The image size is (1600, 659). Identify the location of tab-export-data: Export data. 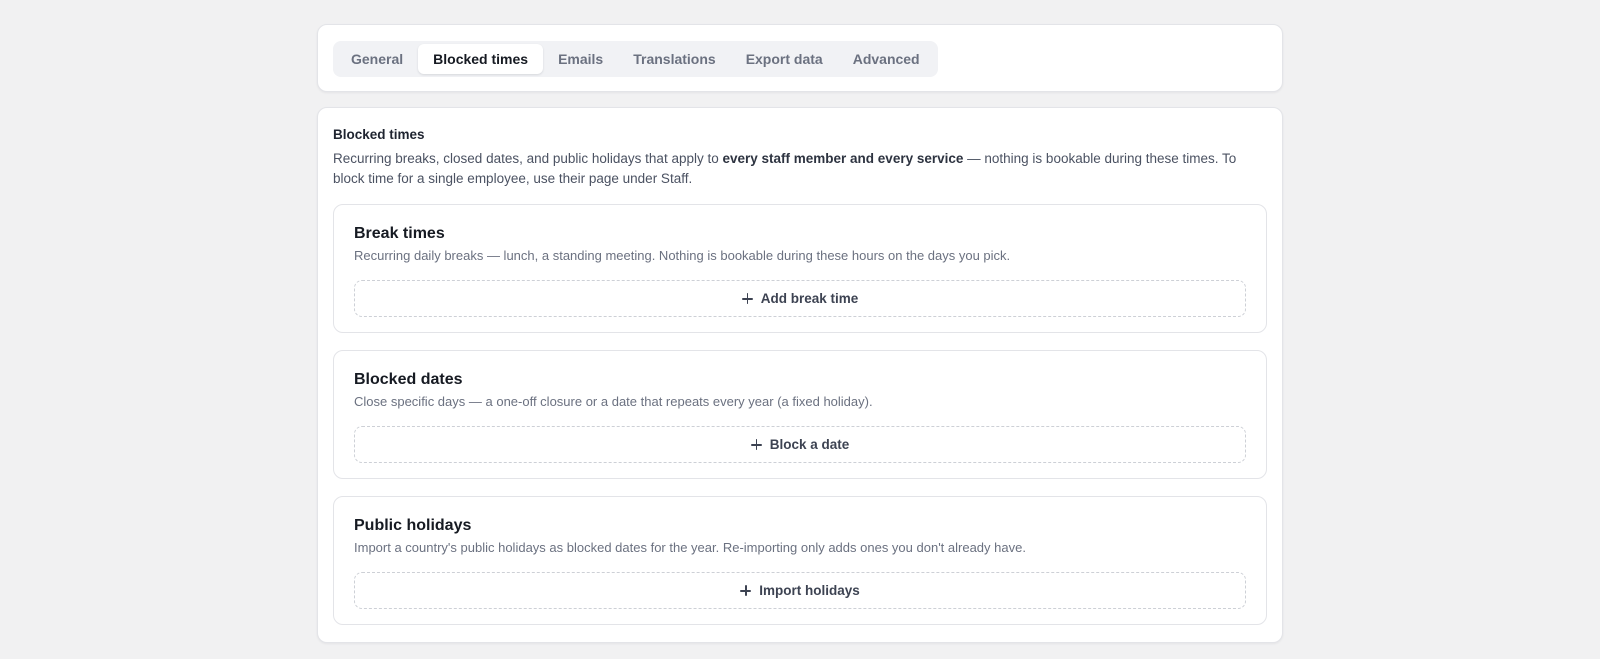
(784, 59).